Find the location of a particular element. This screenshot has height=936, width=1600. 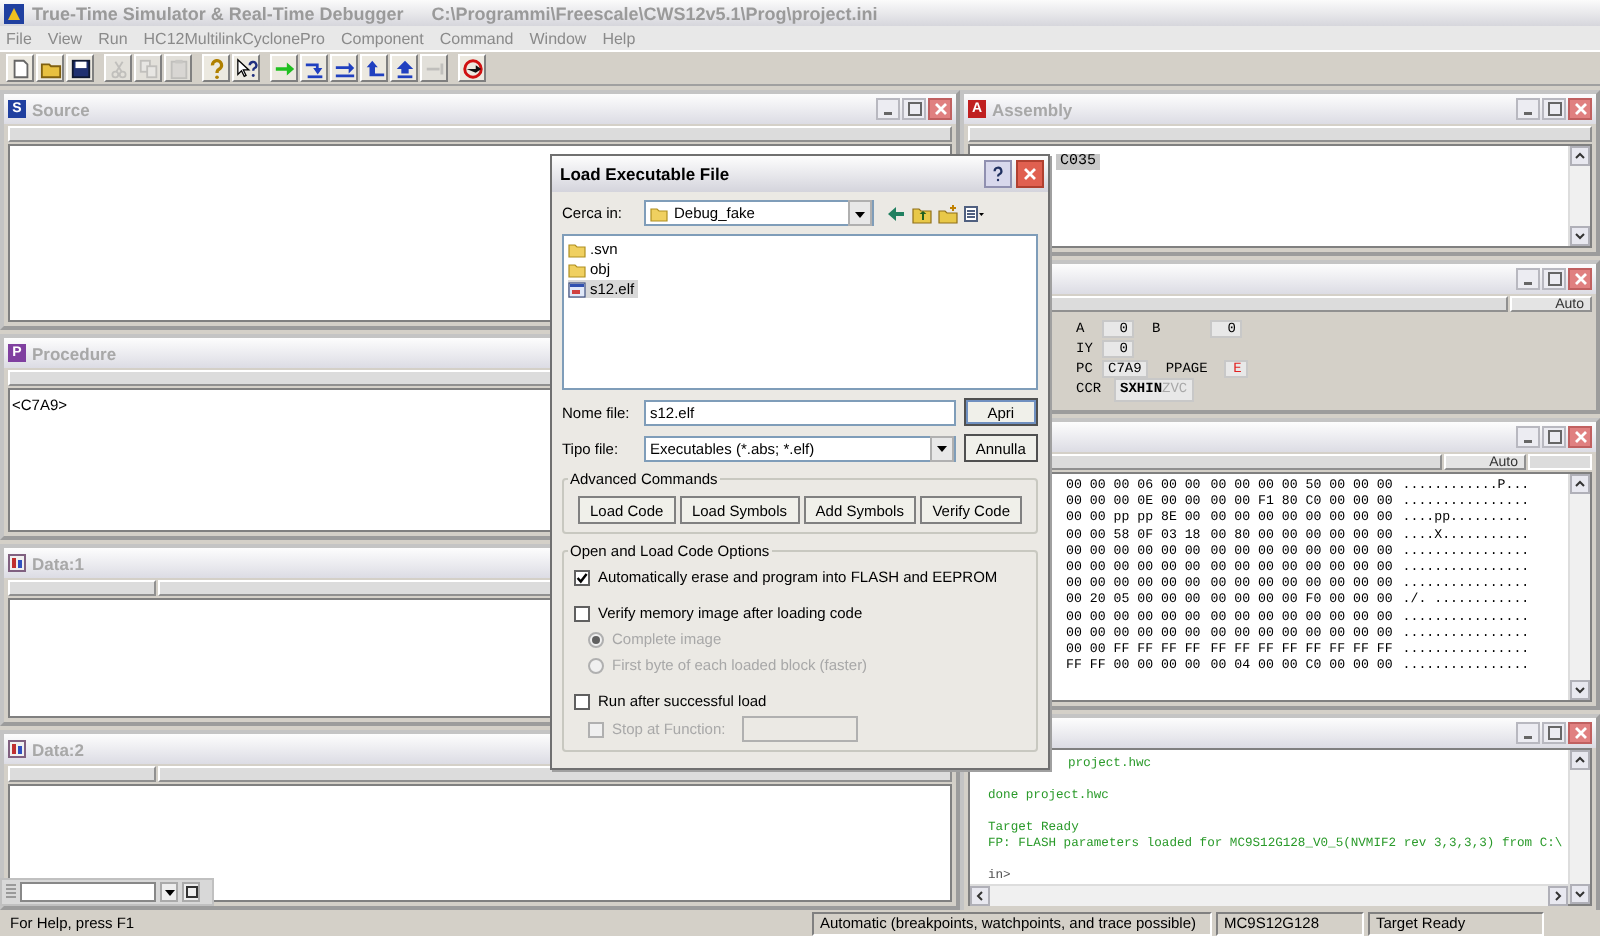

window-title: Assembly is located at coordinates (1033, 109).